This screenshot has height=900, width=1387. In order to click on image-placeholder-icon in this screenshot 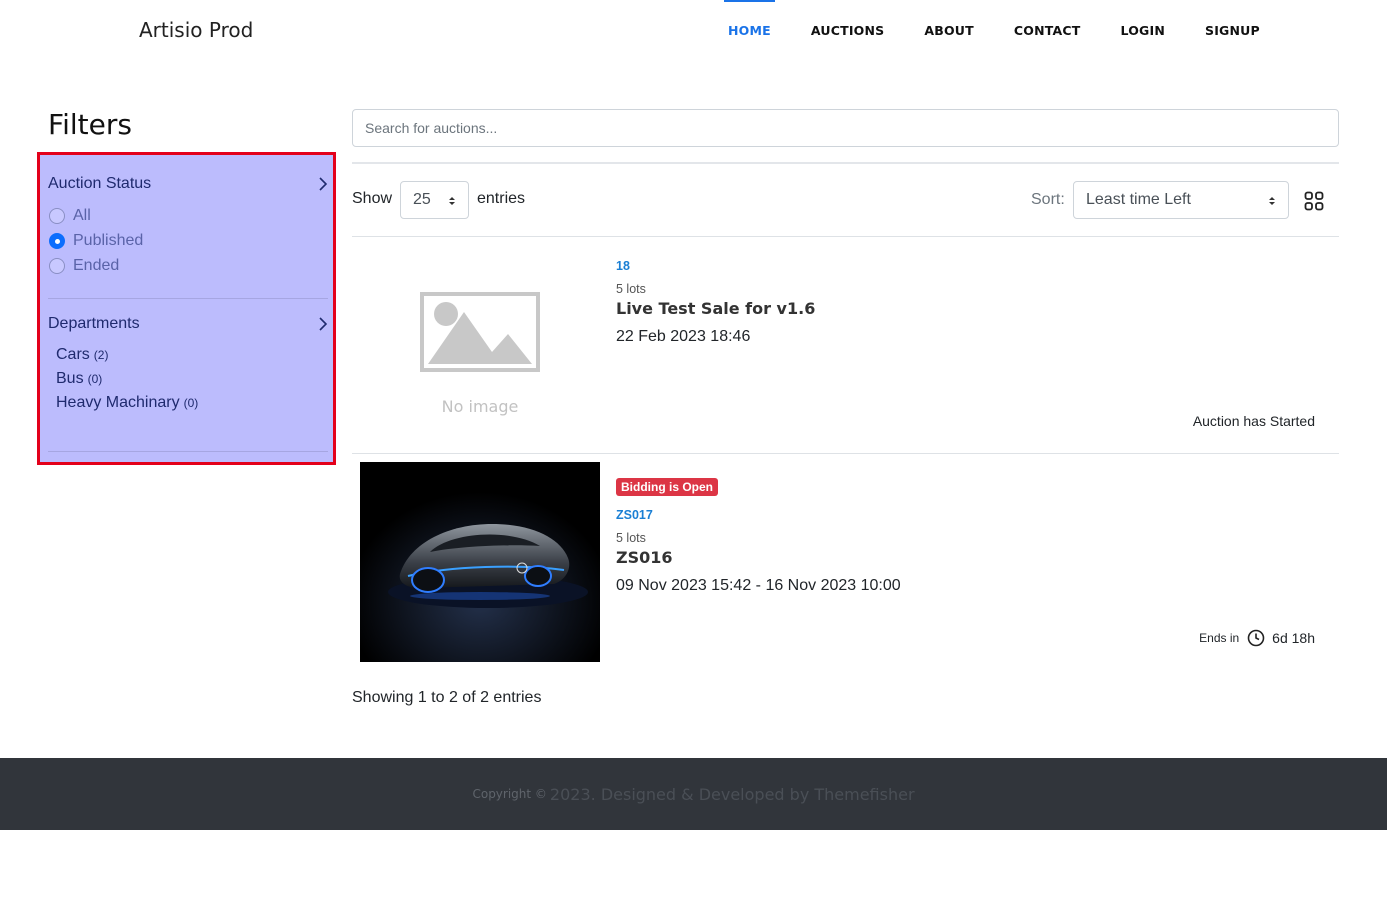, I will do `click(480, 332)`.